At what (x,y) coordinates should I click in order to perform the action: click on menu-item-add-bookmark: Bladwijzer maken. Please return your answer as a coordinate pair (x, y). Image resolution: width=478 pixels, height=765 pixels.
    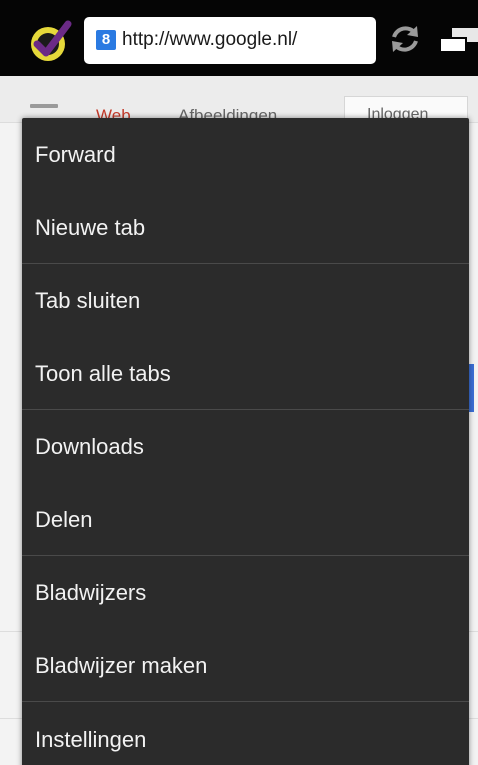
    Looking at the image, I should click on (245, 665).